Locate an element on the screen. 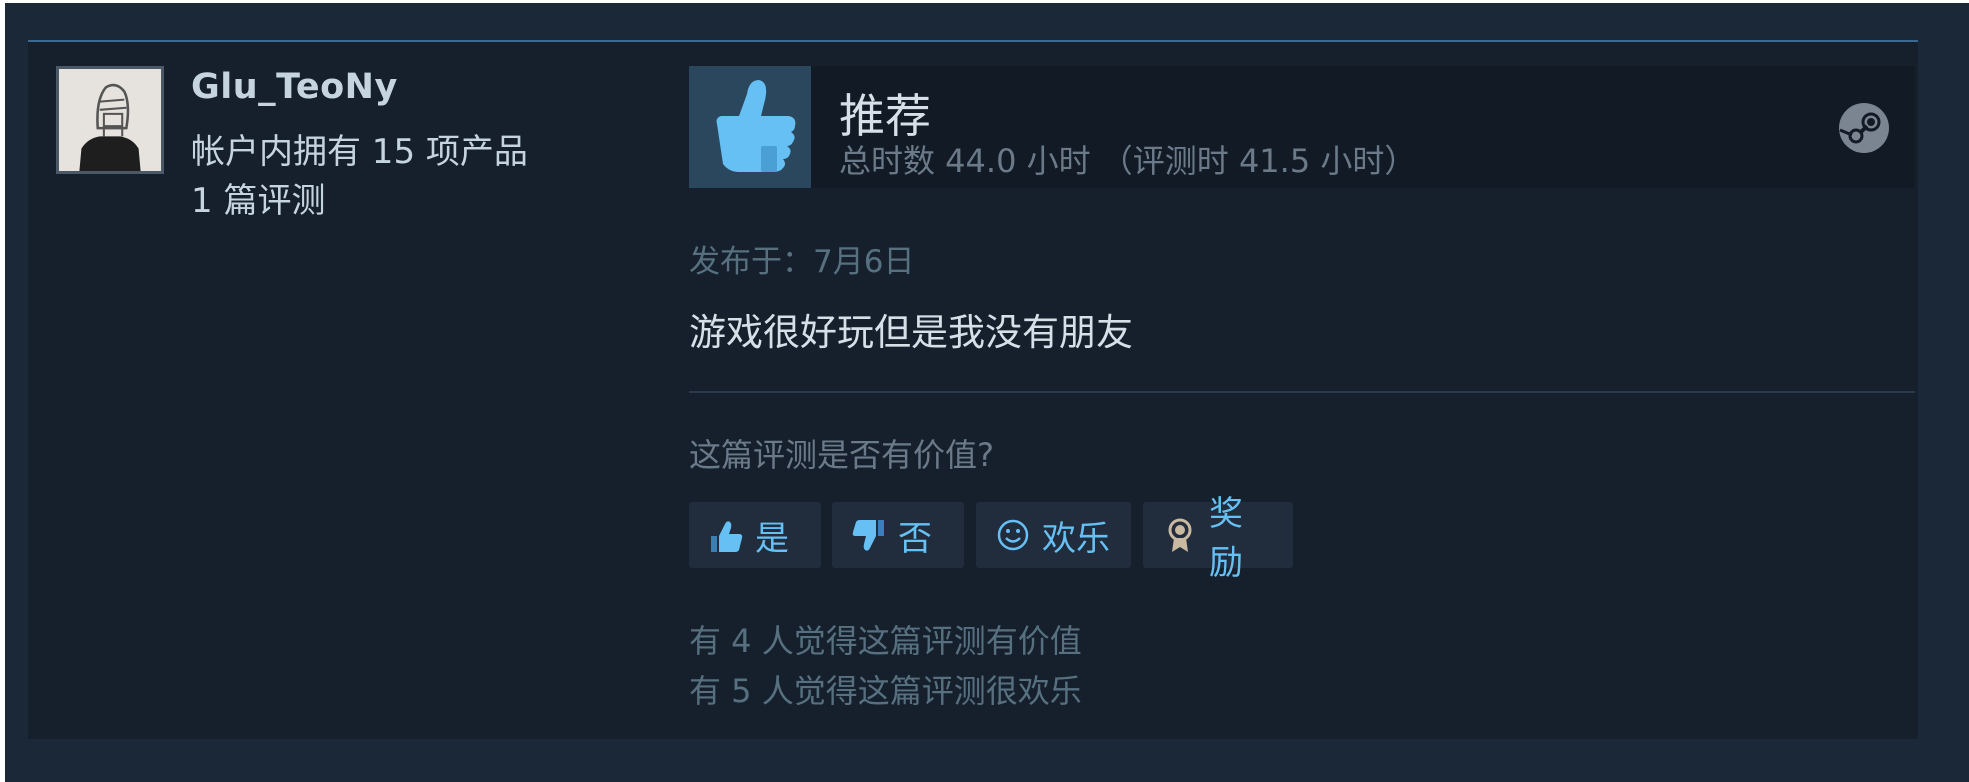  helpful-yes-button: 是 is located at coordinates (755, 535).